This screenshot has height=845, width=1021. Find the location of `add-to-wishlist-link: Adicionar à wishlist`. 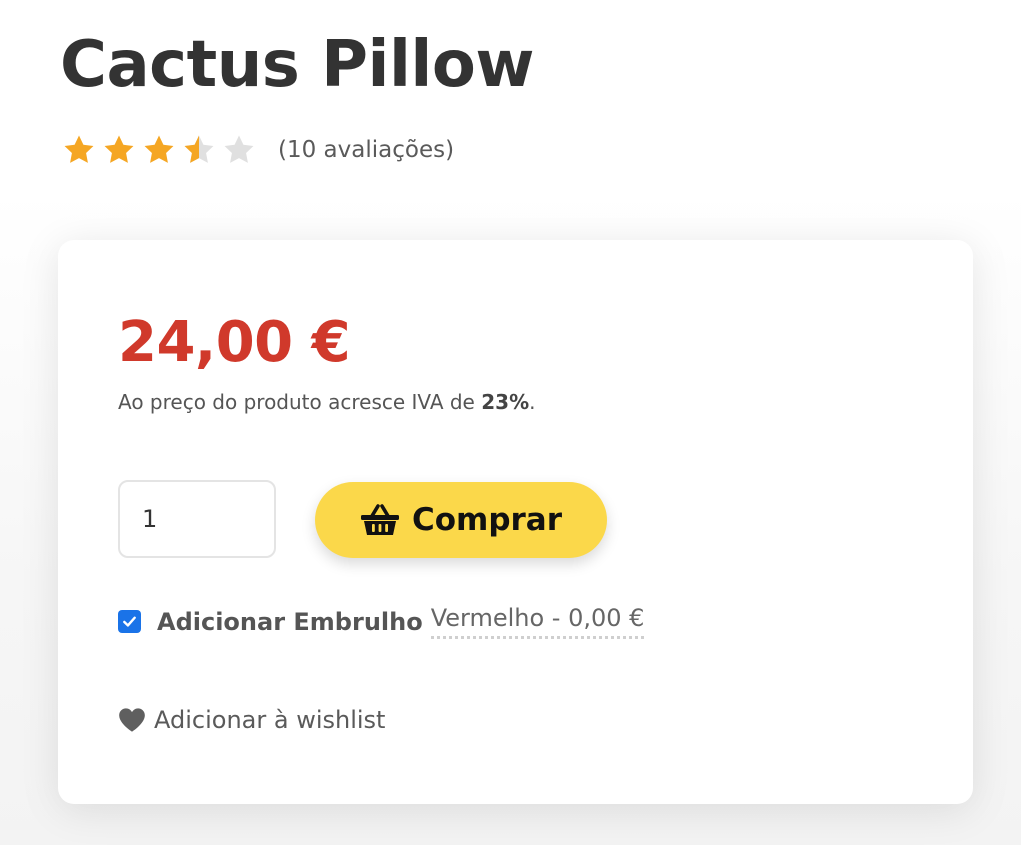

add-to-wishlist-link: Adicionar à wishlist is located at coordinates (251, 720).